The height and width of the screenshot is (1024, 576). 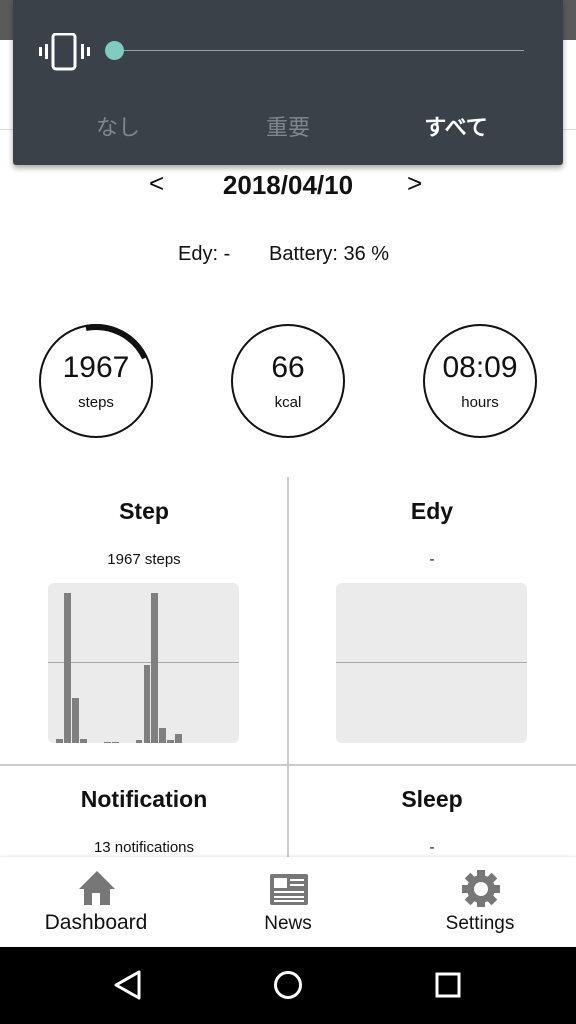 I want to click on grid-divider-horizontal, so click(x=288, y=765).